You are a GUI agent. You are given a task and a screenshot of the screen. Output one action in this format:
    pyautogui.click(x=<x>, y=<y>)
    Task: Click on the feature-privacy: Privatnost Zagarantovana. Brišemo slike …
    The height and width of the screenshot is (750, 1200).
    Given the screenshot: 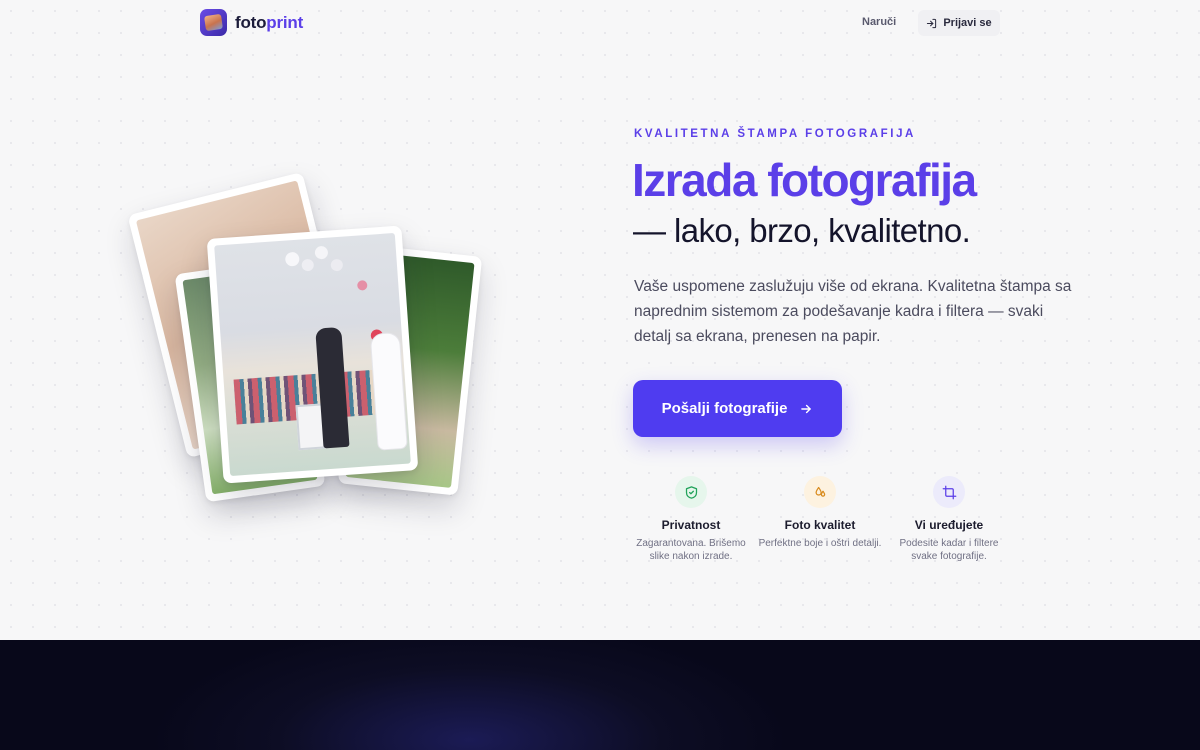 What is the action you would take?
    pyautogui.click(x=691, y=519)
    